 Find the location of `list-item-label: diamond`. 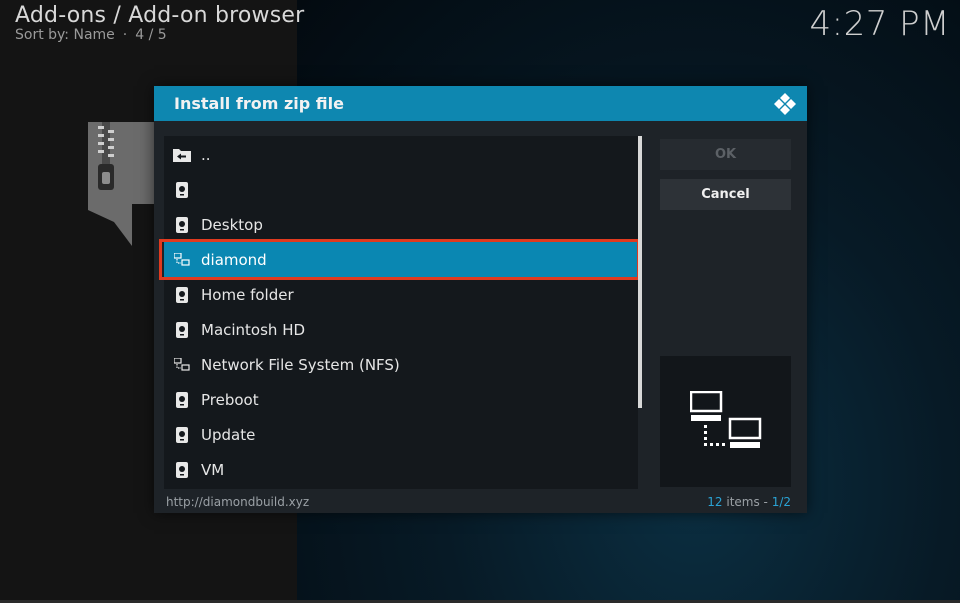

list-item-label: diamond is located at coordinates (234, 259).